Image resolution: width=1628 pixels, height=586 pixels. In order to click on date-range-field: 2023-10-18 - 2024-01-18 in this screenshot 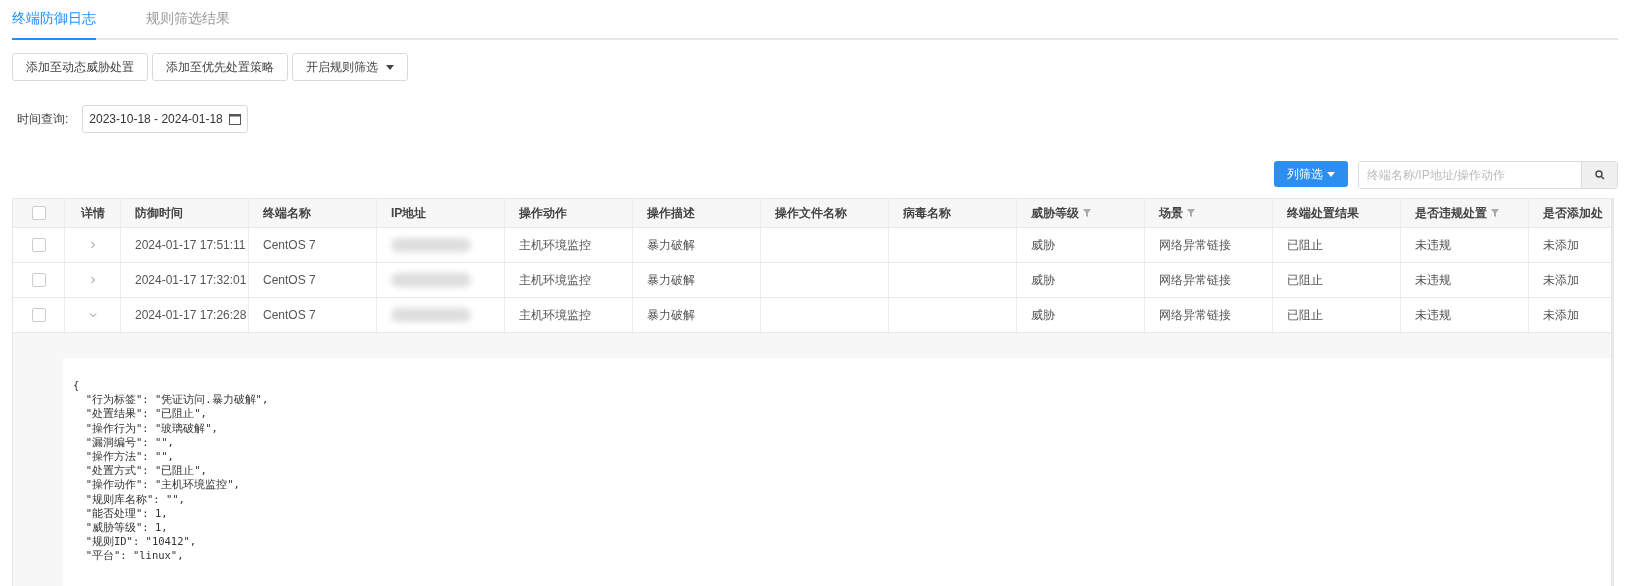, I will do `click(165, 119)`.